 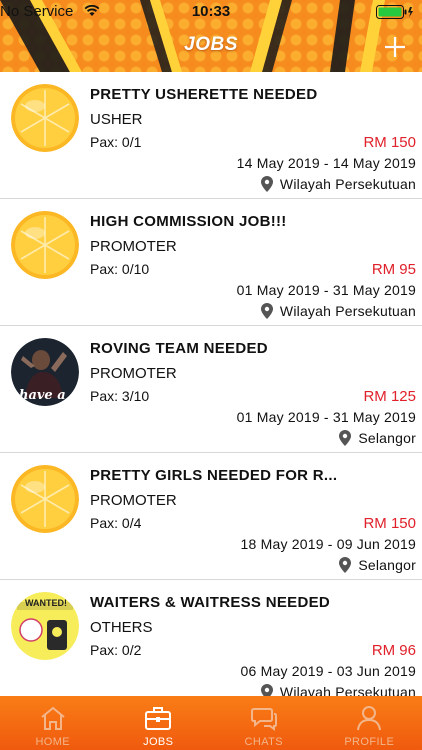 I want to click on job-dates: 18 May 2019 - 09 Jun 2019, so click(x=328, y=544).